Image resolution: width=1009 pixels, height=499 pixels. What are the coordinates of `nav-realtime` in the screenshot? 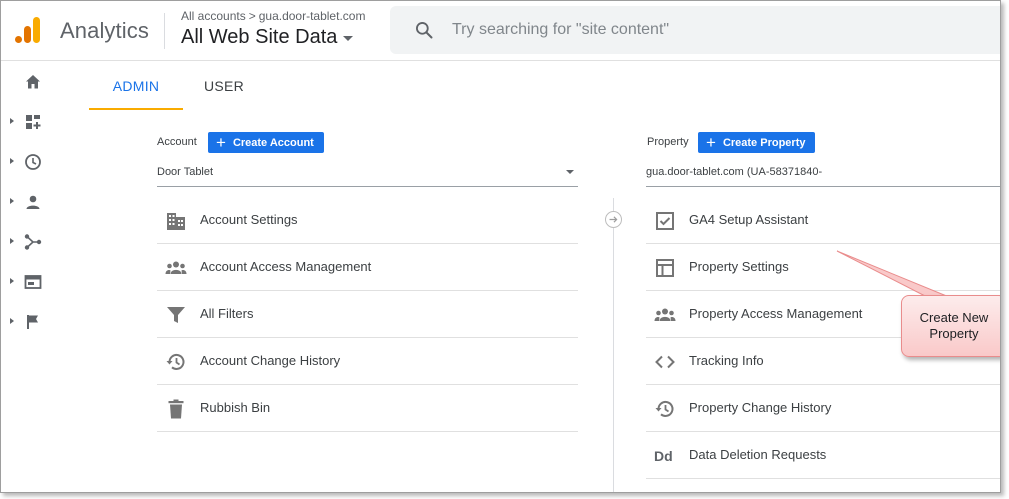 It's located at (29, 162).